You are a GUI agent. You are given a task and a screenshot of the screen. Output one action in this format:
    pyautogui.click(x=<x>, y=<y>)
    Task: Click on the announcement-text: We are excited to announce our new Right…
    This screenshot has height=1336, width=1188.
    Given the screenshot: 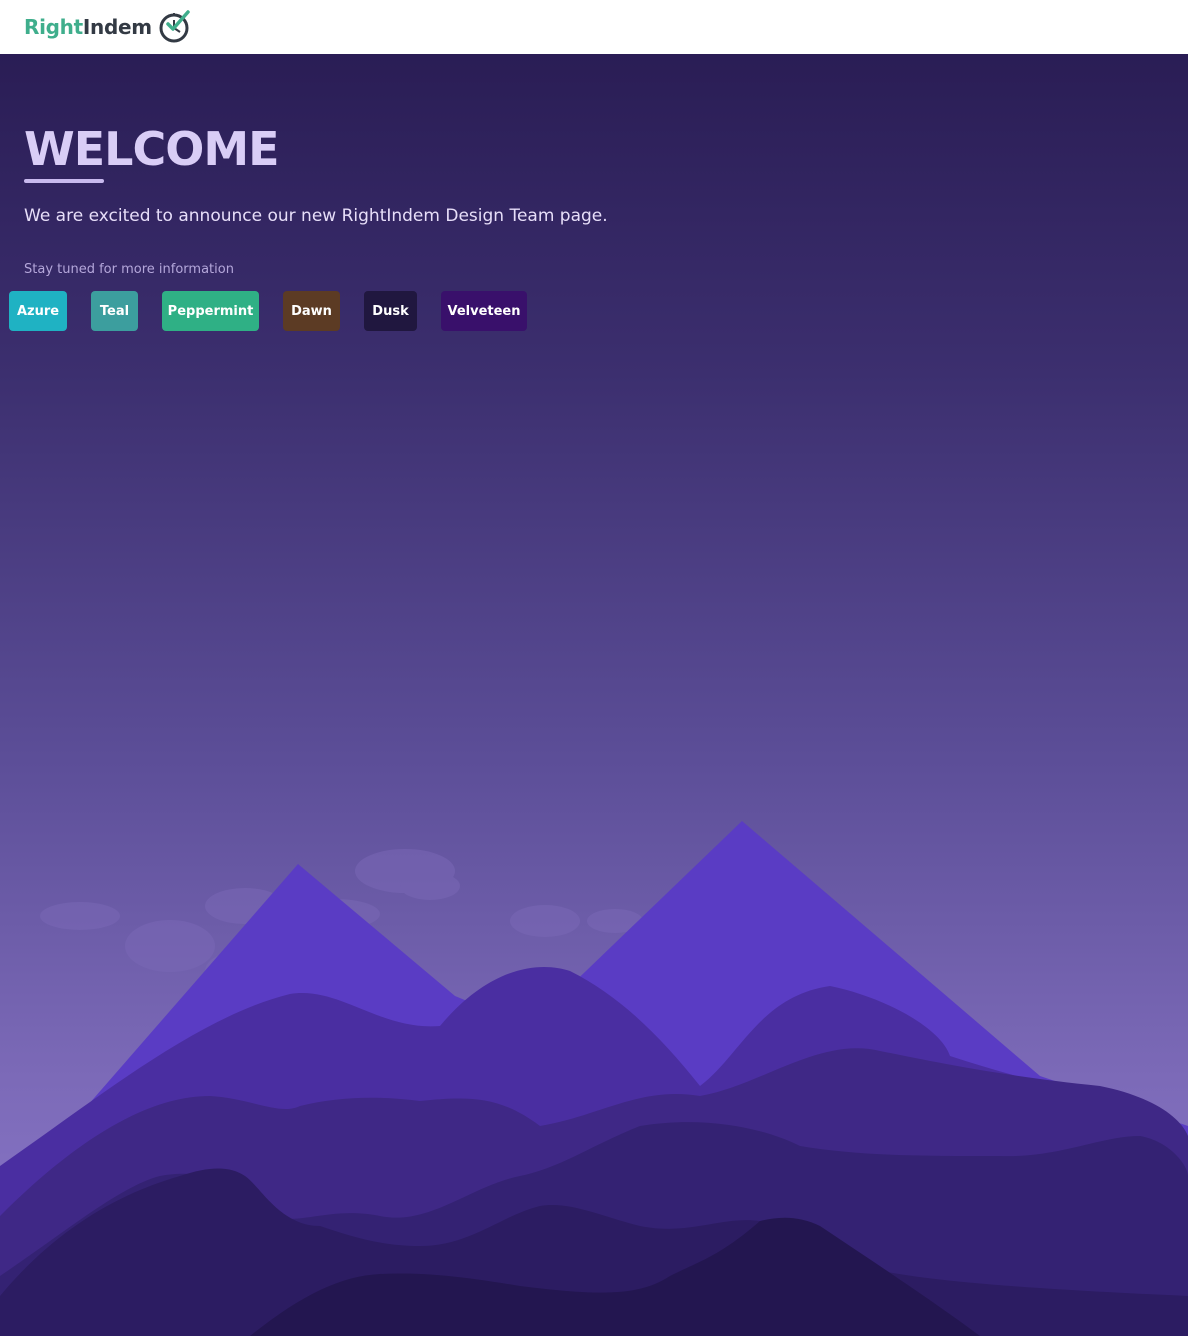 What is the action you would take?
    pyautogui.click(x=316, y=216)
    